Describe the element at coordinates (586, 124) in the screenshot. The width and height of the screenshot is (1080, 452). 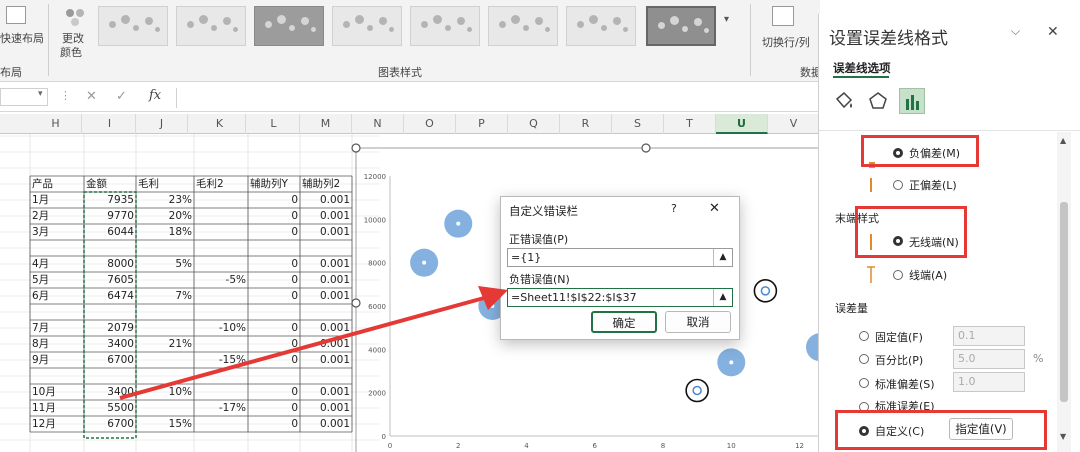
I see `column-header-r: R` at that location.